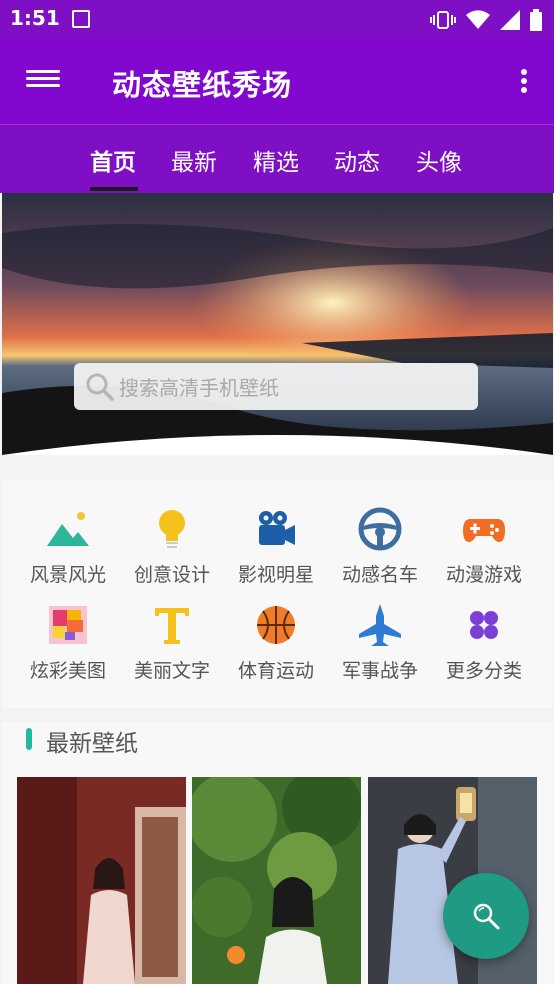 This screenshot has height=984, width=554. What do you see at coordinates (275, 575) in the screenshot?
I see `category-label: 影视明星` at bounding box center [275, 575].